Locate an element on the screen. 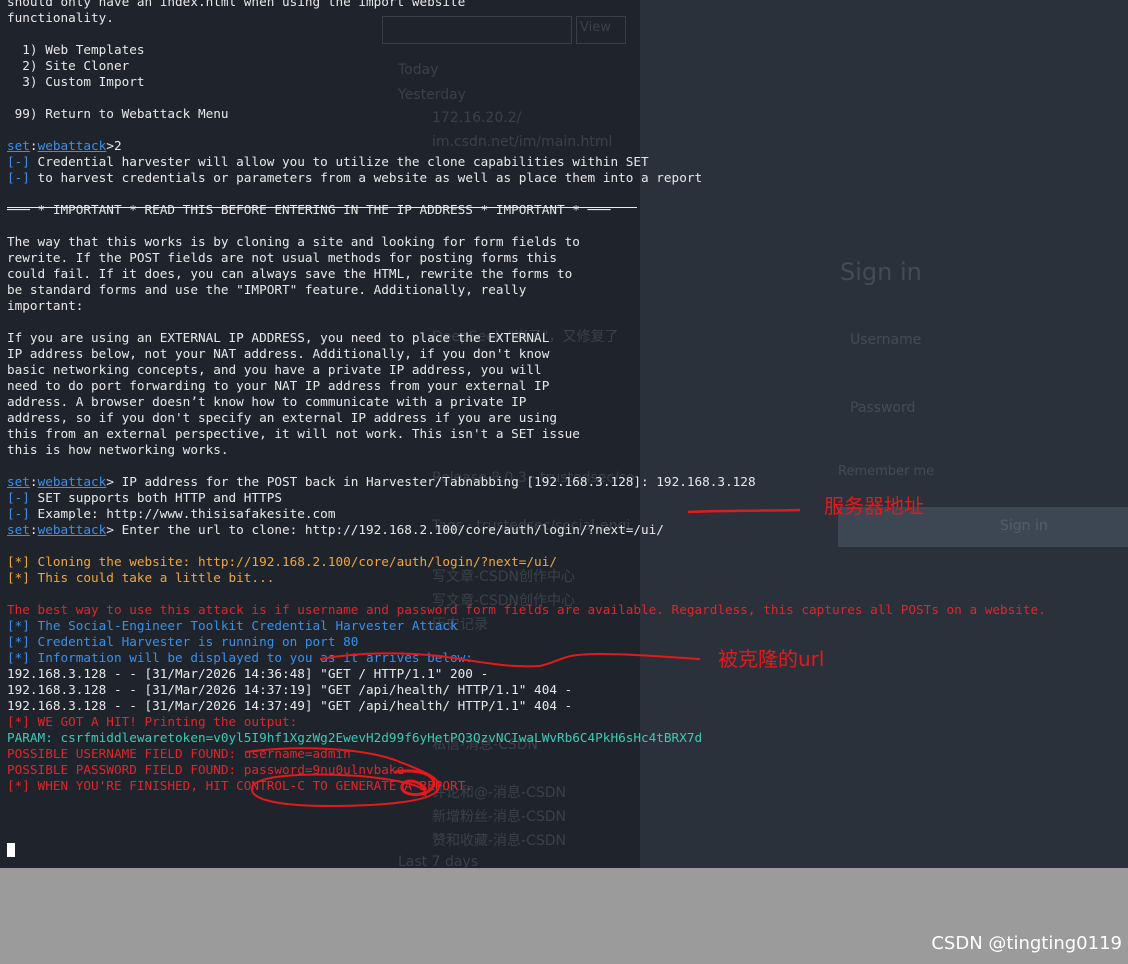  circle-credentials is located at coordinates (342, 777).